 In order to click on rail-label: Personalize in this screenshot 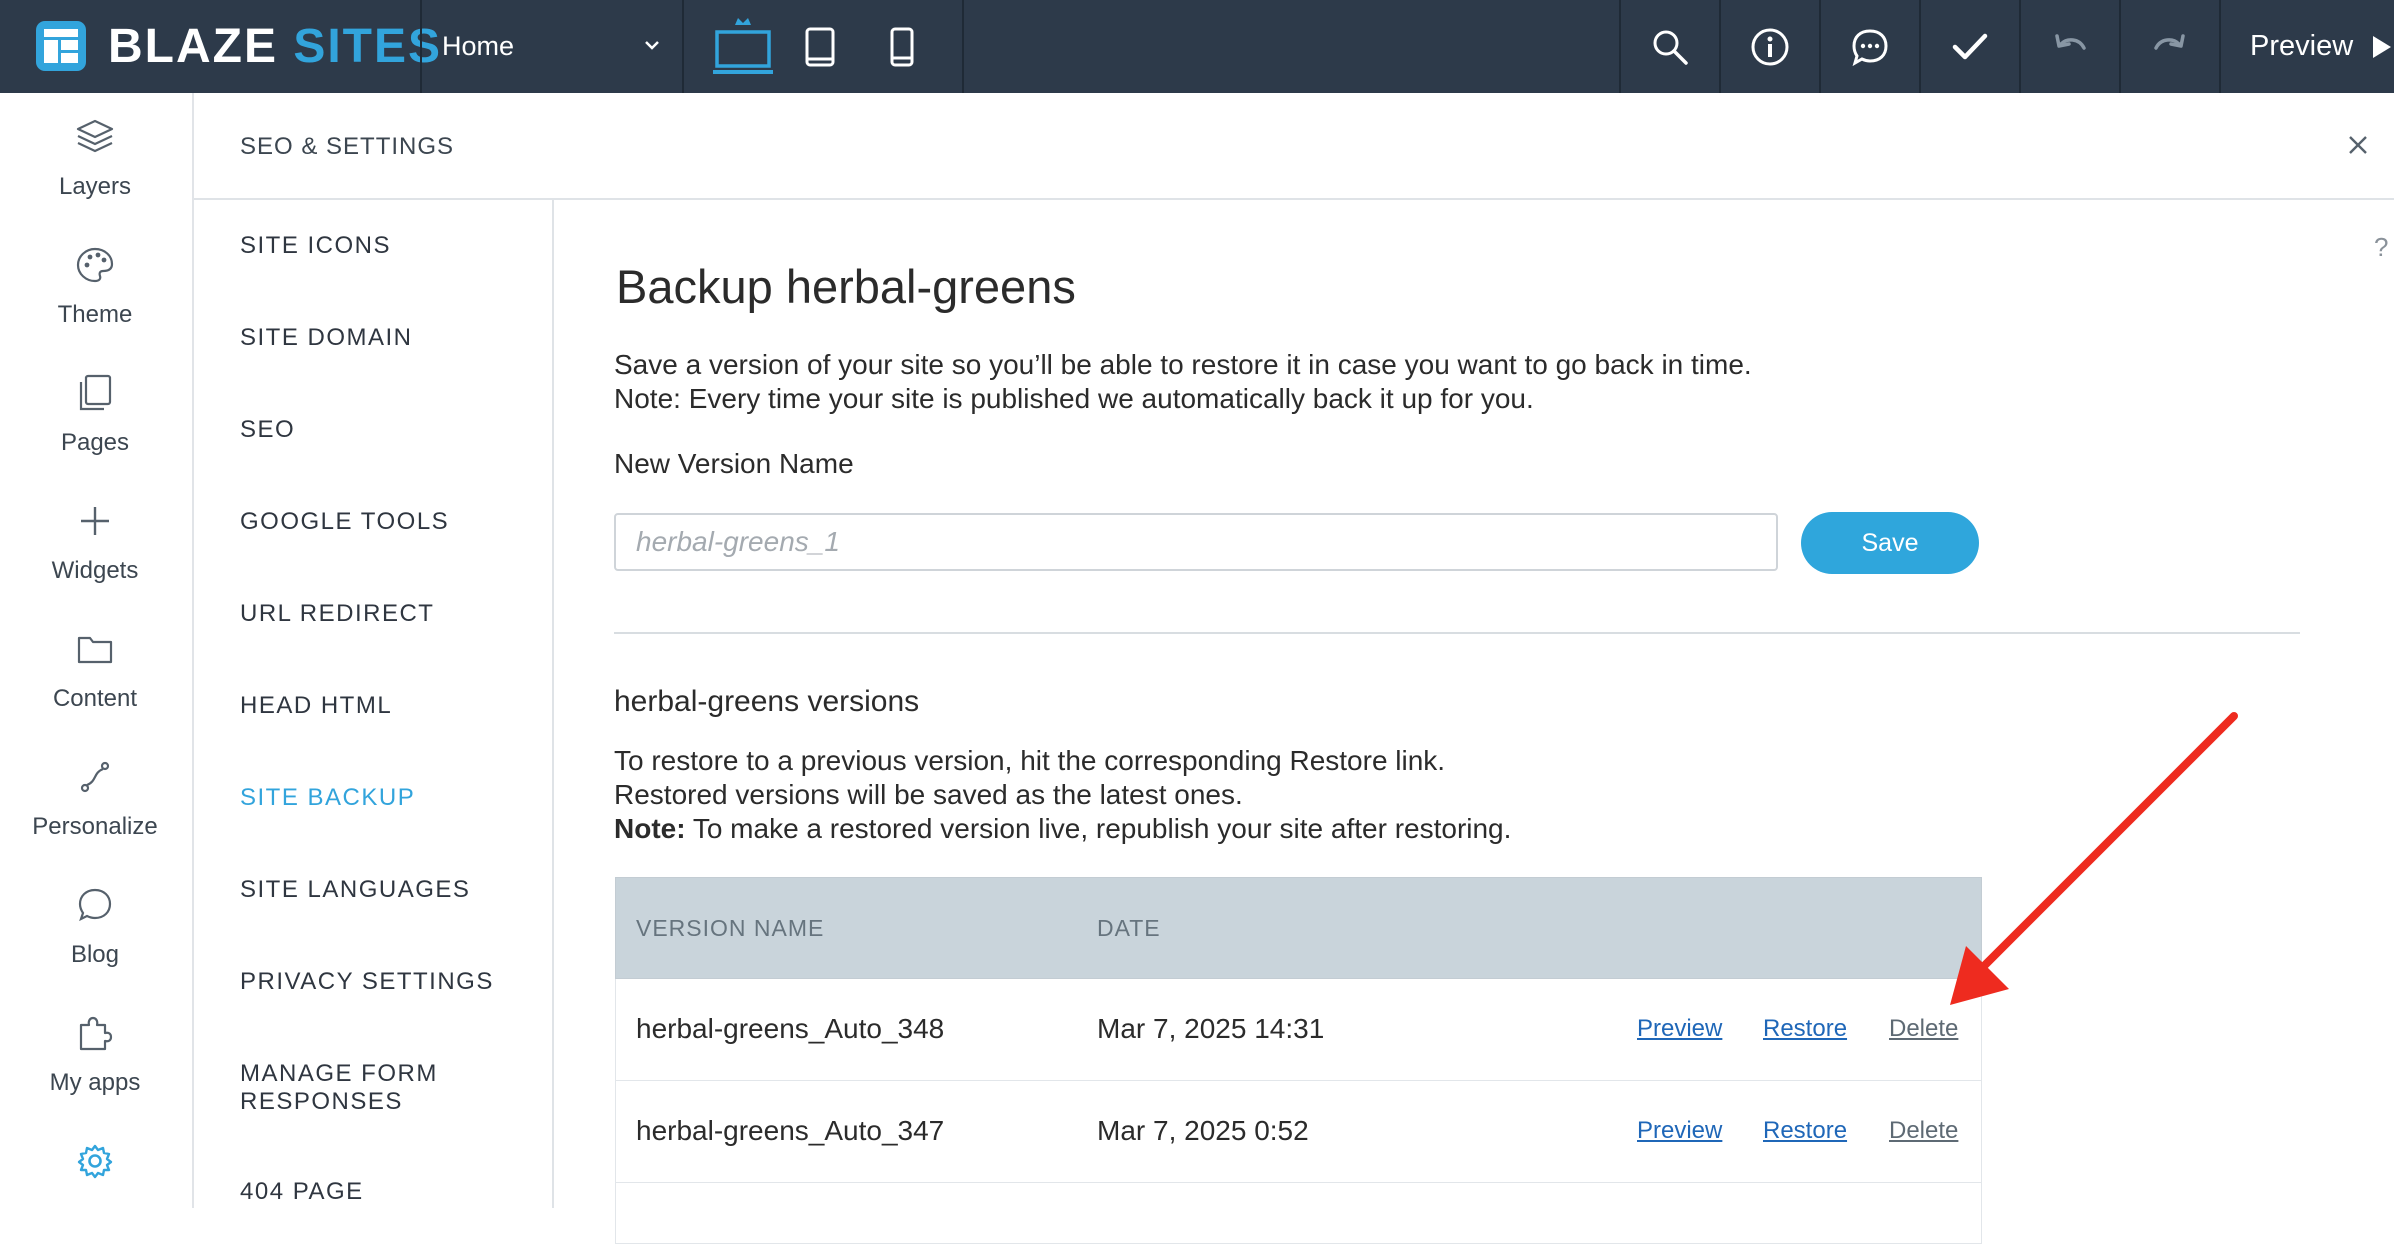, I will do `click(95, 826)`.